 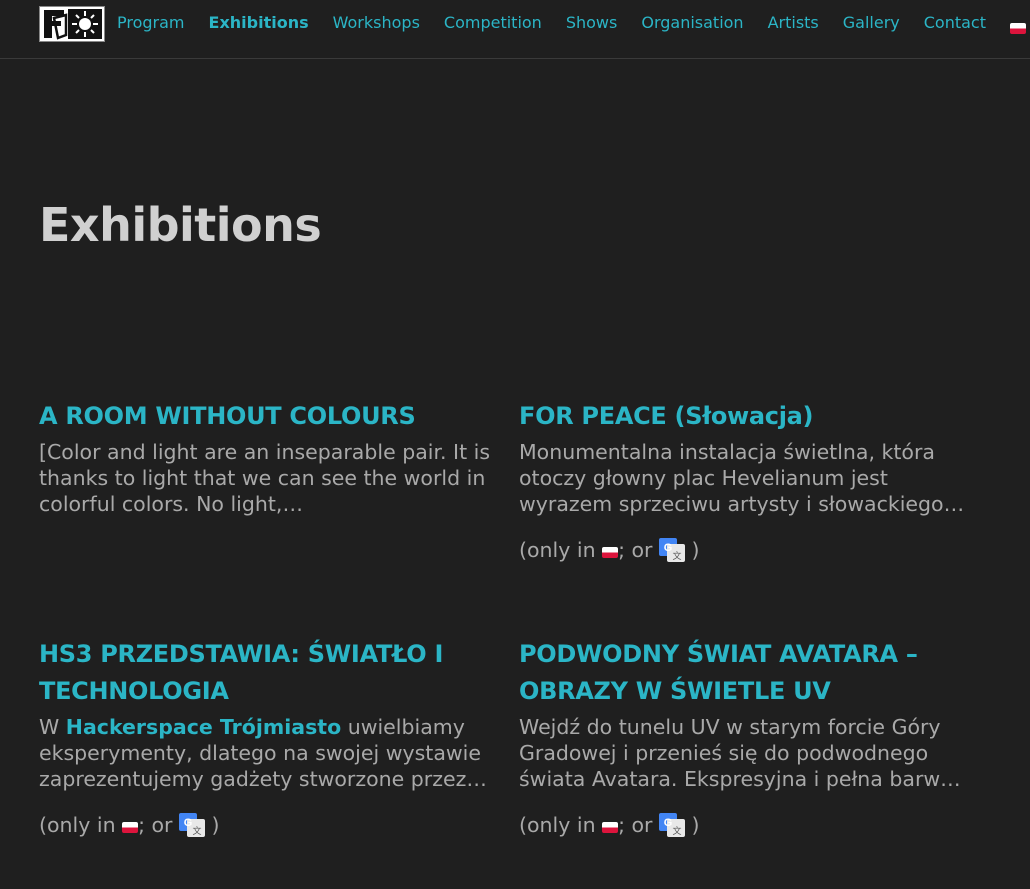 I want to click on page-title: Exhibitions, so click(x=180, y=225).